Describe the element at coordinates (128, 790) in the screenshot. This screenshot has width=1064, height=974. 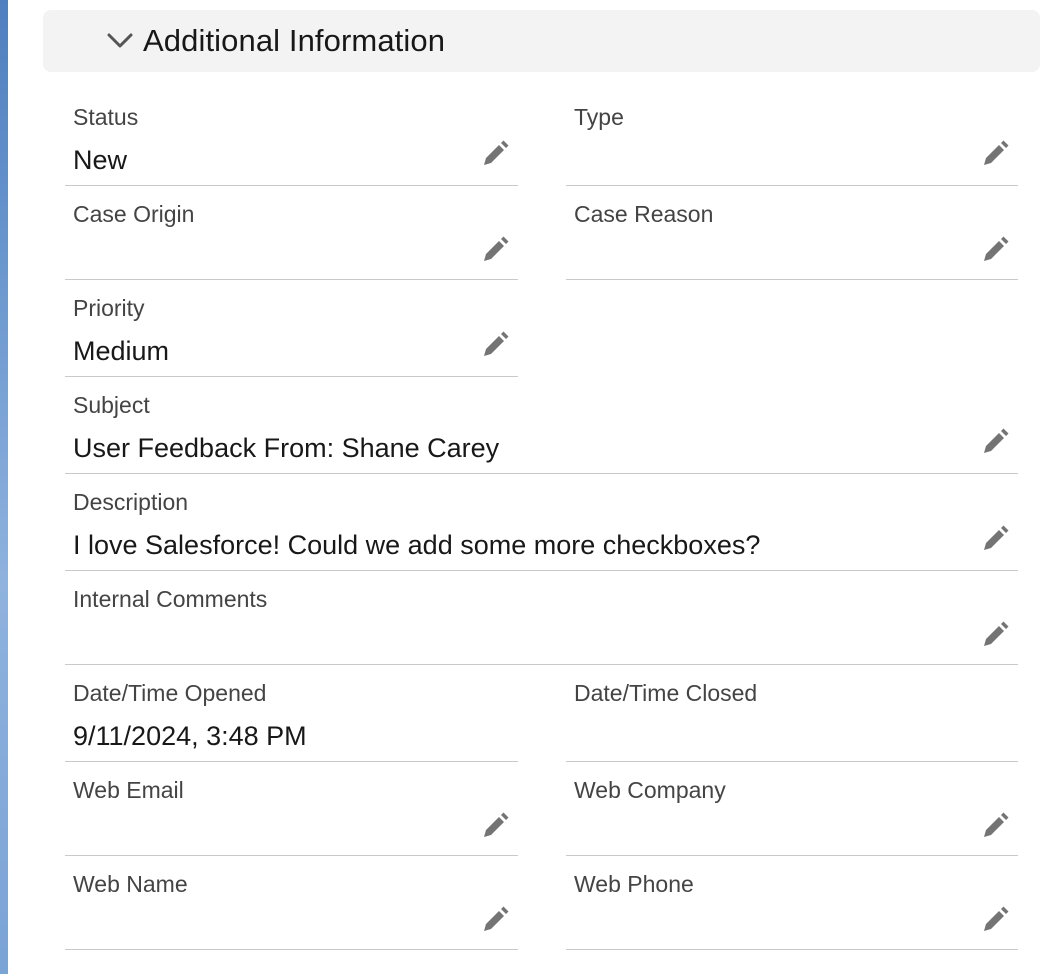
I see `field-label: Web Email` at that location.